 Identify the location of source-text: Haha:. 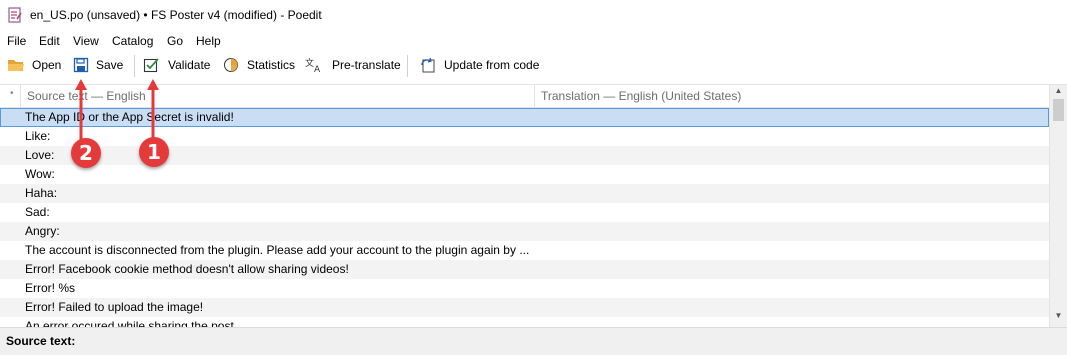
(41, 193).